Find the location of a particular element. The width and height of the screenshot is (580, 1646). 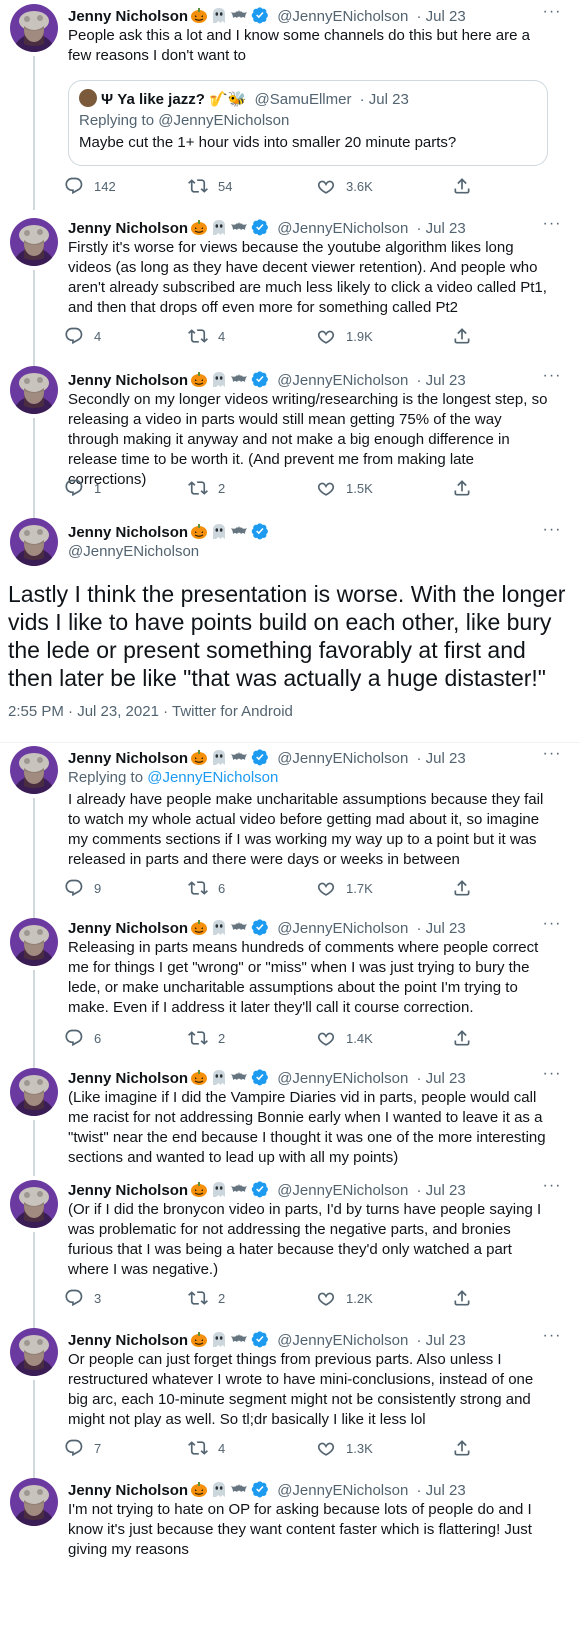

like-button: 1.5K is located at coordinates (344, 488).